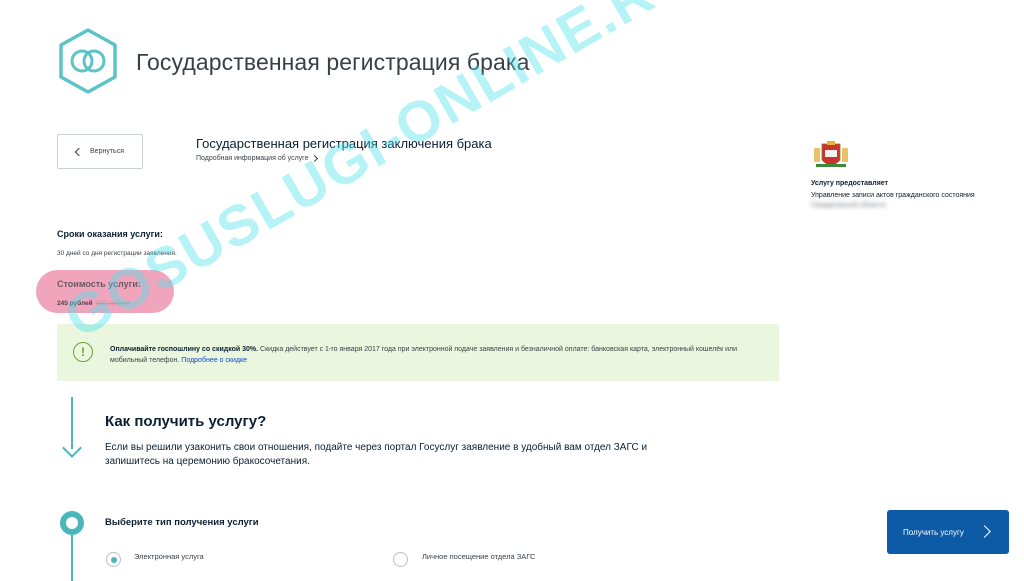  What do you see at coordinates (182, 522) in the screenshot?
I see `step-title: Выберите тип получения услуги` at bounding box center [182, 522].